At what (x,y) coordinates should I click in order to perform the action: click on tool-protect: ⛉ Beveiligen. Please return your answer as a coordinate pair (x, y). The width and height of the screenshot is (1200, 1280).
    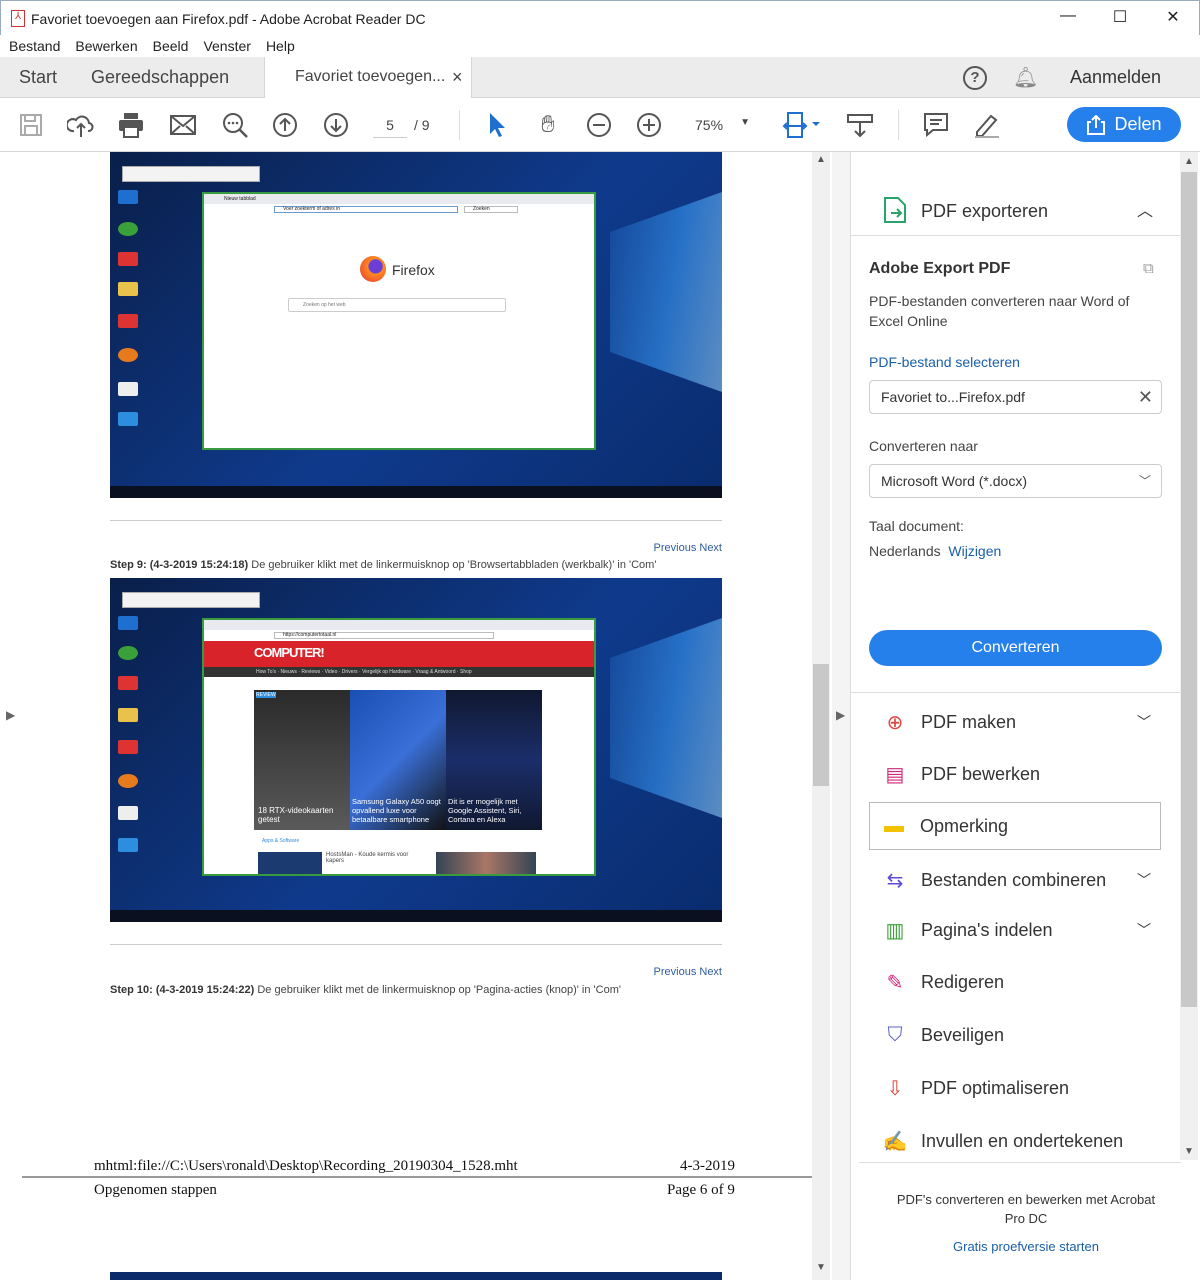
    Looking at the image, I should click on (1017, 1035).